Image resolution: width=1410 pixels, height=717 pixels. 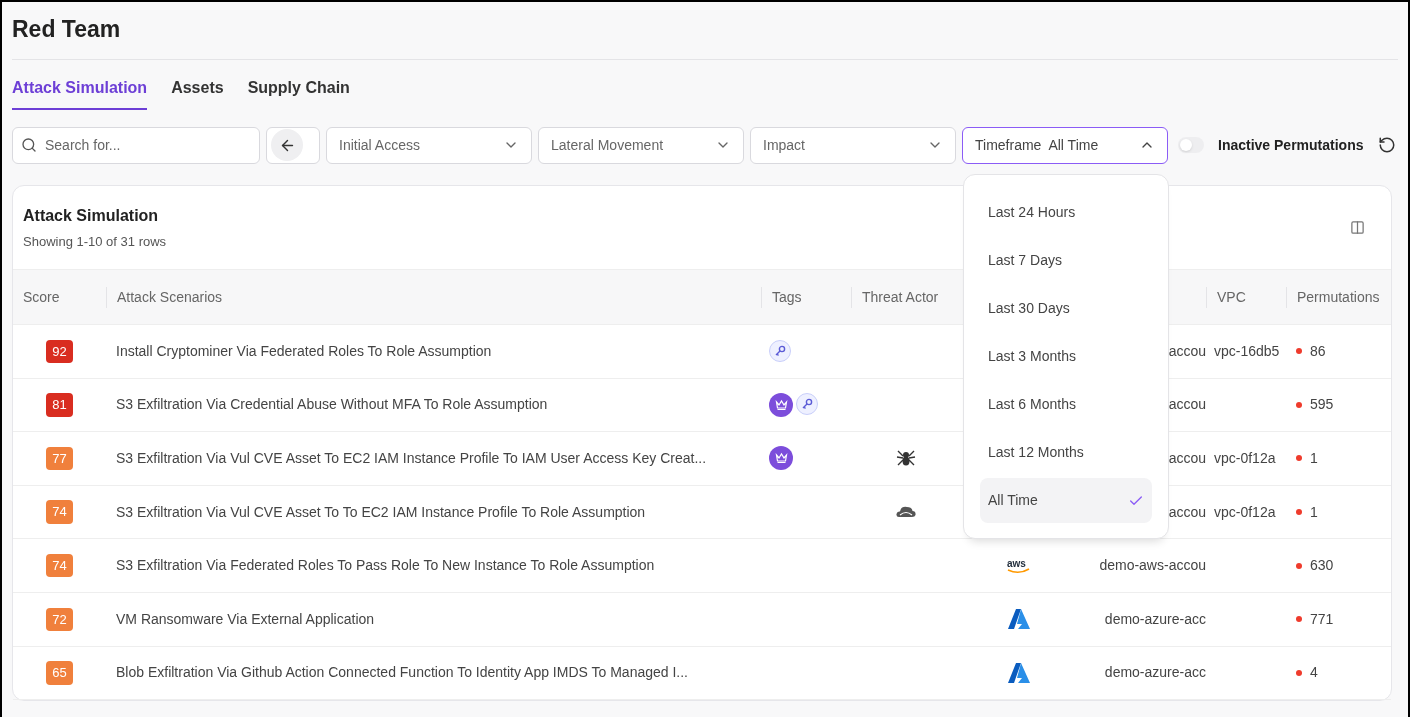 What do you see at coordinates (853, 145) in the screenshot?
I see `filter-dropdown: Impact` at bounding box center [853, 145].